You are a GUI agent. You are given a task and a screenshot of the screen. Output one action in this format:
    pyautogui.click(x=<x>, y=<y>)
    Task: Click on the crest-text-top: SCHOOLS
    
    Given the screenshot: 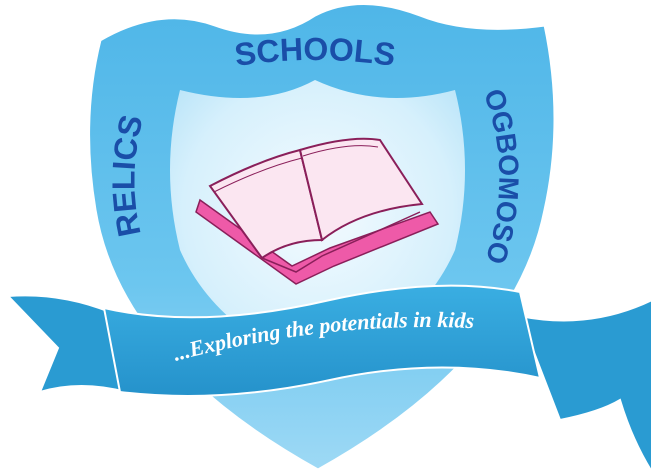 What is the action you would take?
    pyautogui.click(x=314, y=52)
    